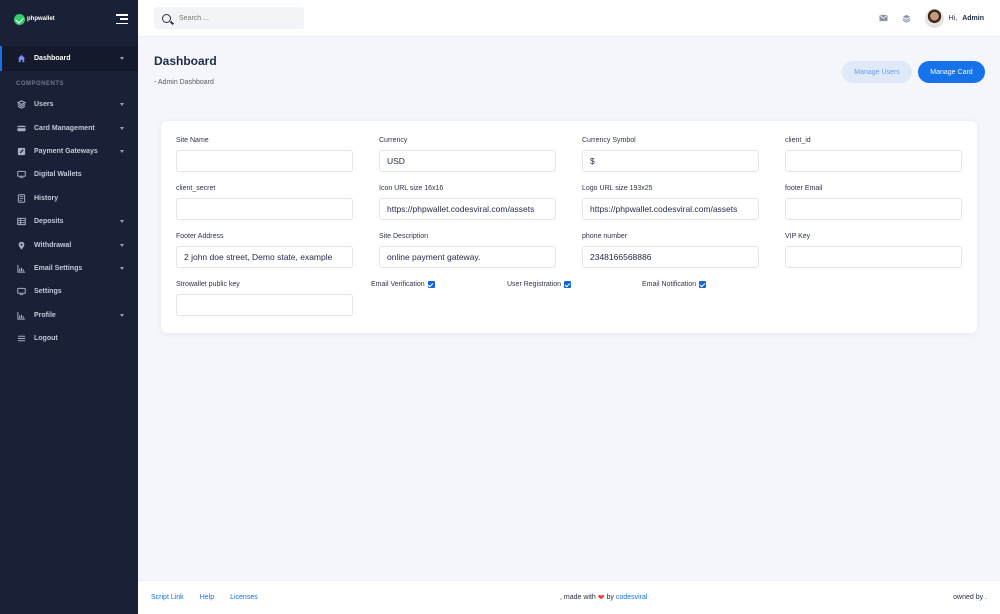 The image size is (1000, 614). I want to click on footer-email-field: footer Email, so click(873, 202).